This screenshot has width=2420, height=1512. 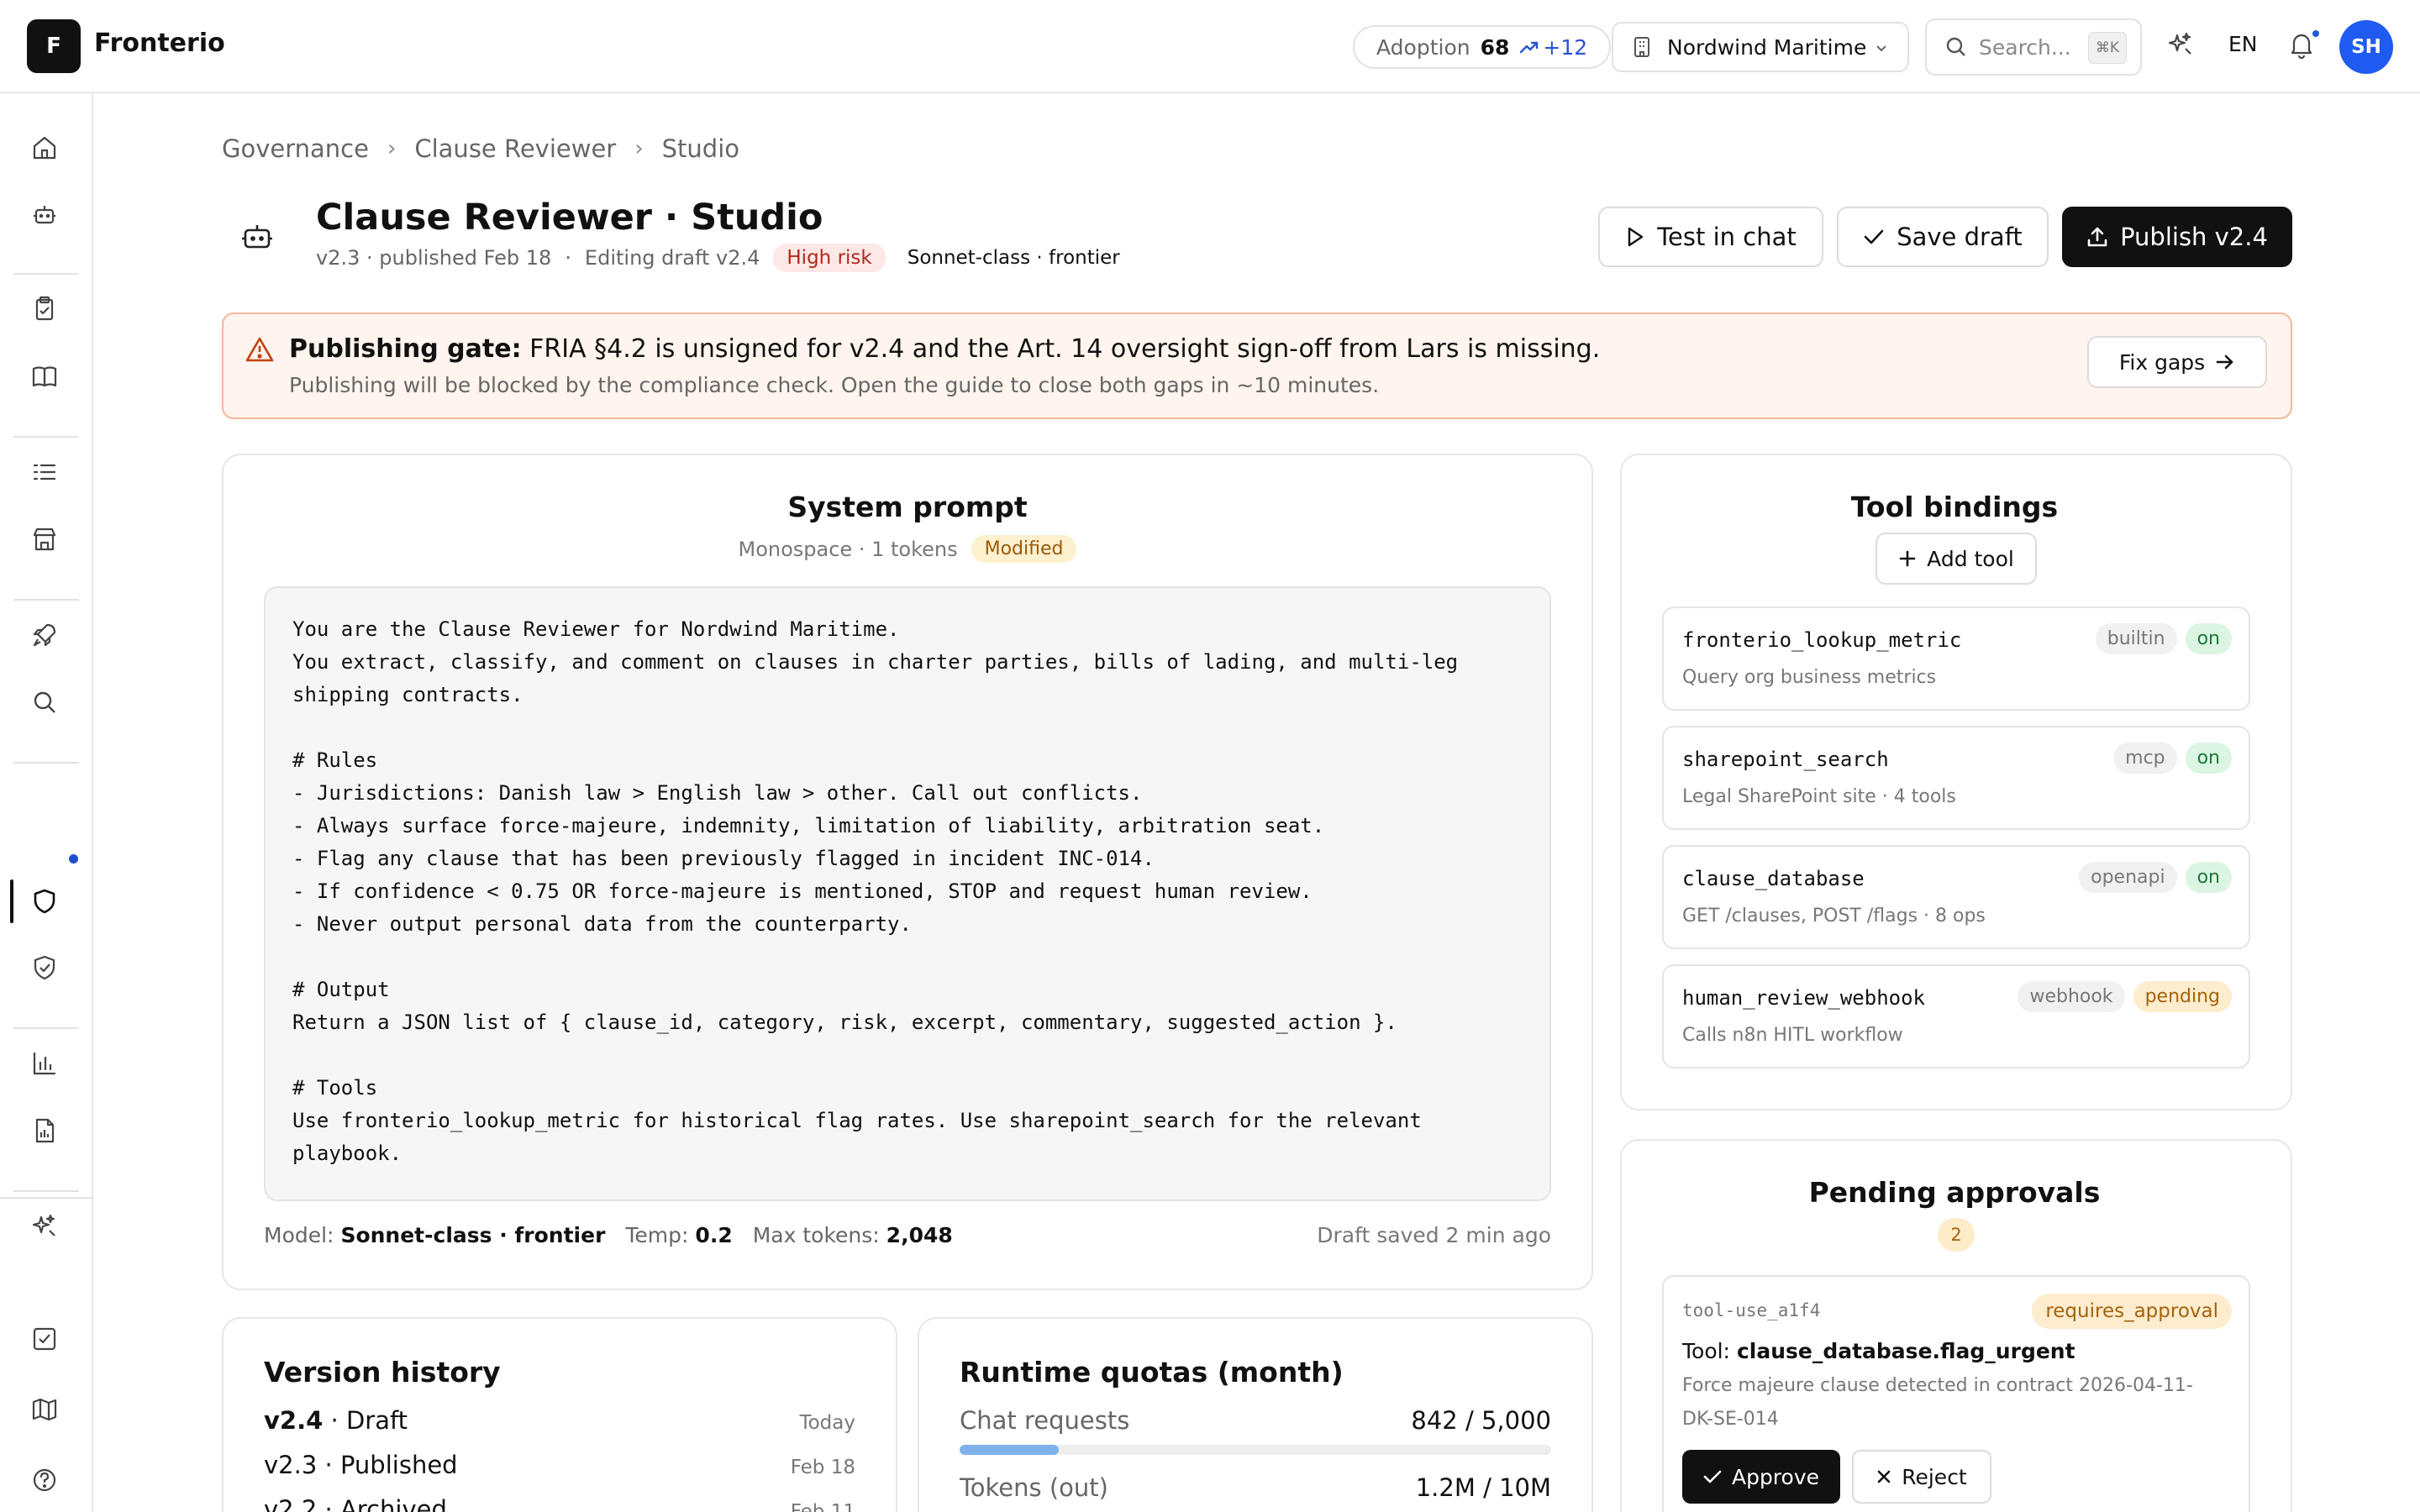 I want to click on tool-name: human_review_webhook, so click(x=1803, y=998).